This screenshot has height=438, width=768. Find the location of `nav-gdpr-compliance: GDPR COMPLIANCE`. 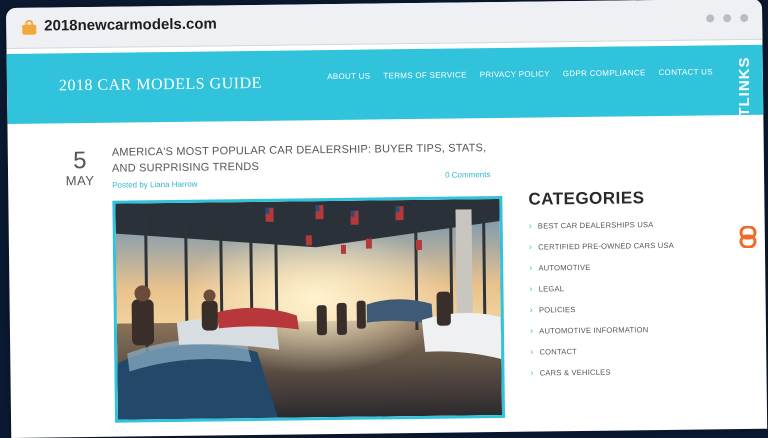

nav-gdpr-compliance: GDPR COMPLIANCE is located at coordinates (604, 73).